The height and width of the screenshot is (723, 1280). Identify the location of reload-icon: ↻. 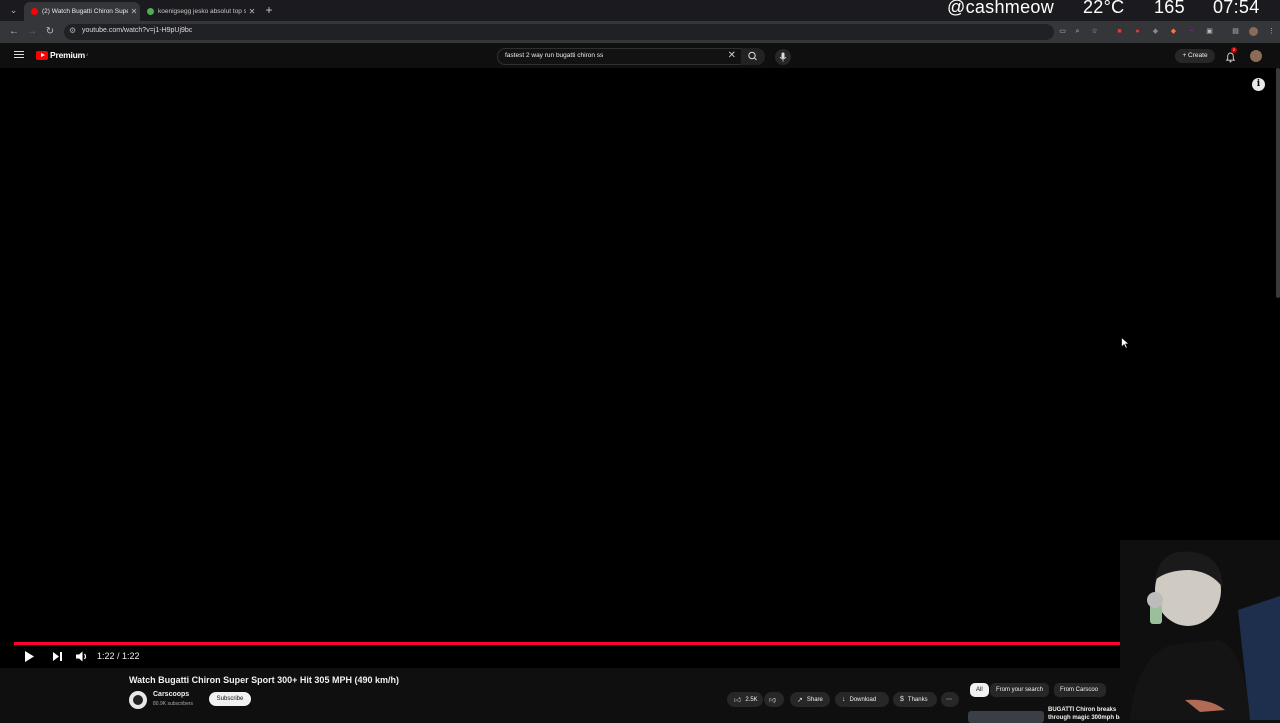
(50, 32).